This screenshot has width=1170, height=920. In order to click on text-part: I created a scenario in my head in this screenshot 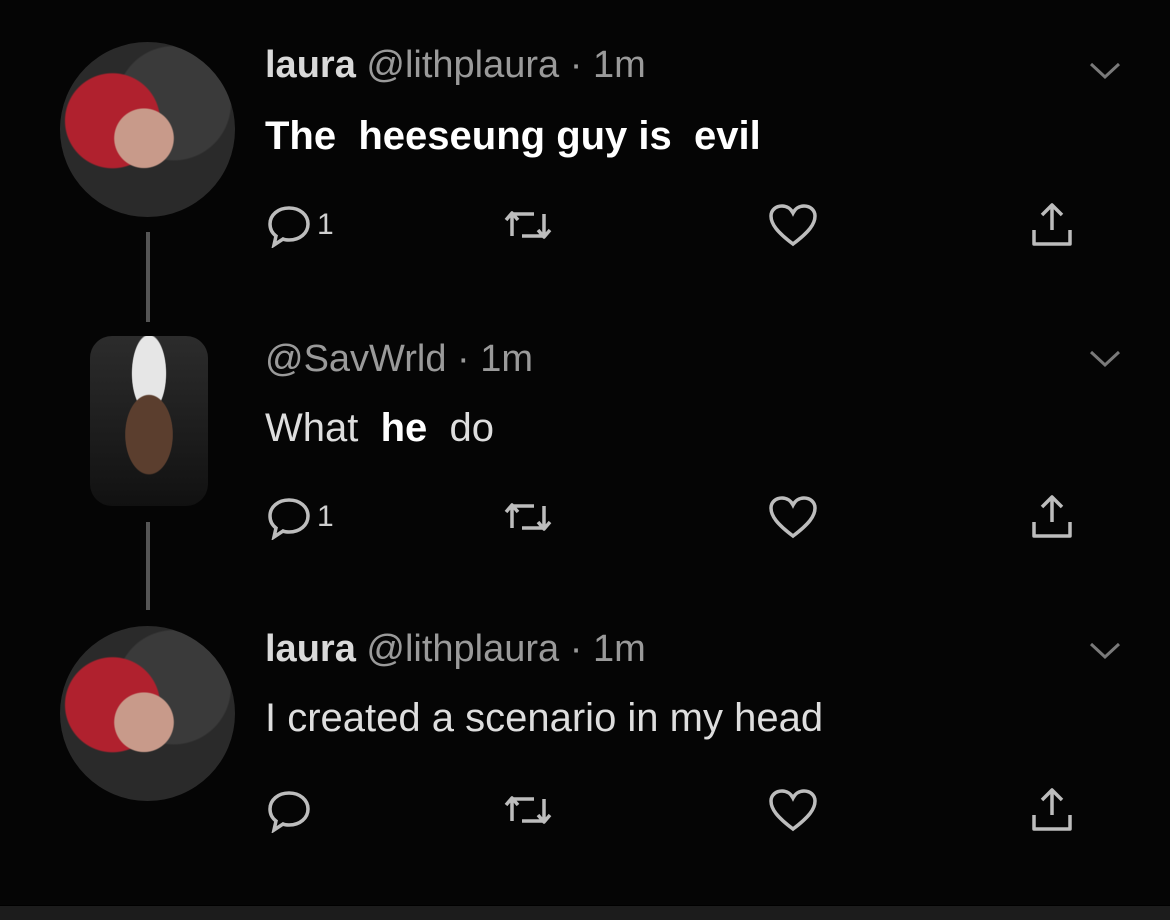, I will do `click(544, 718)`.